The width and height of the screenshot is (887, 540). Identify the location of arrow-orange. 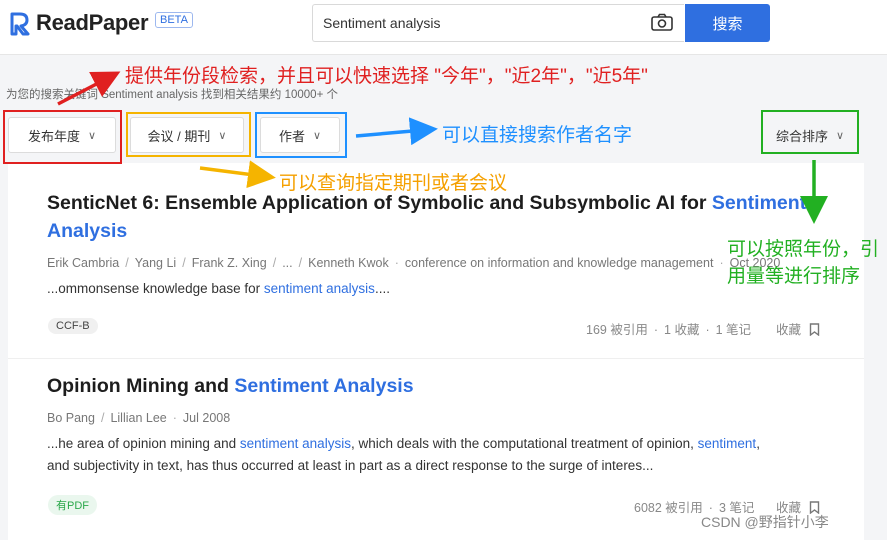
(237, 174).